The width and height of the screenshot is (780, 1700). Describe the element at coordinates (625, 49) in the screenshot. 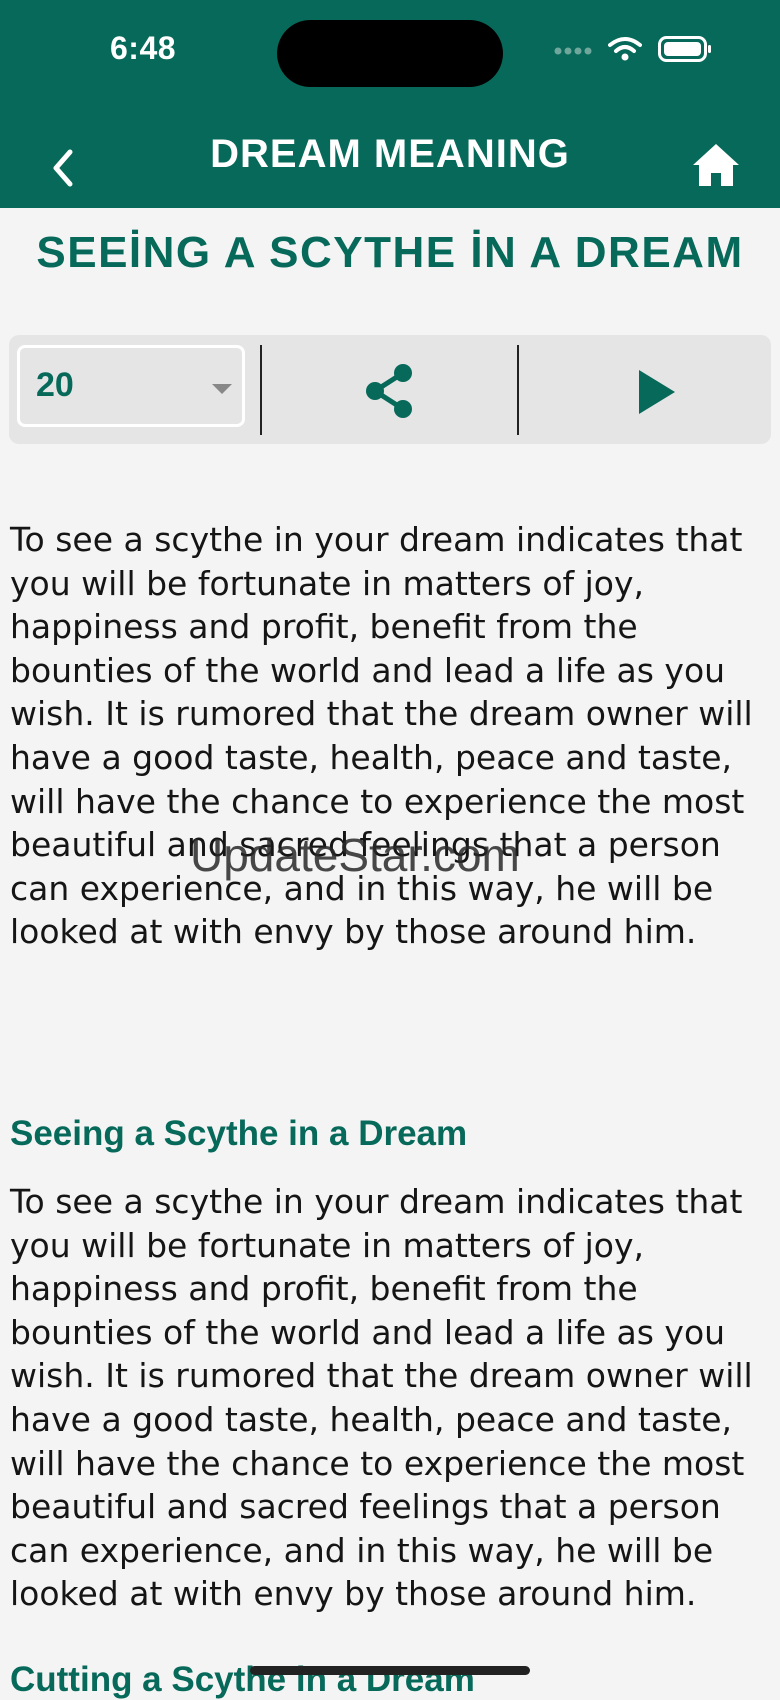

I see `wifi-icon` at that location.